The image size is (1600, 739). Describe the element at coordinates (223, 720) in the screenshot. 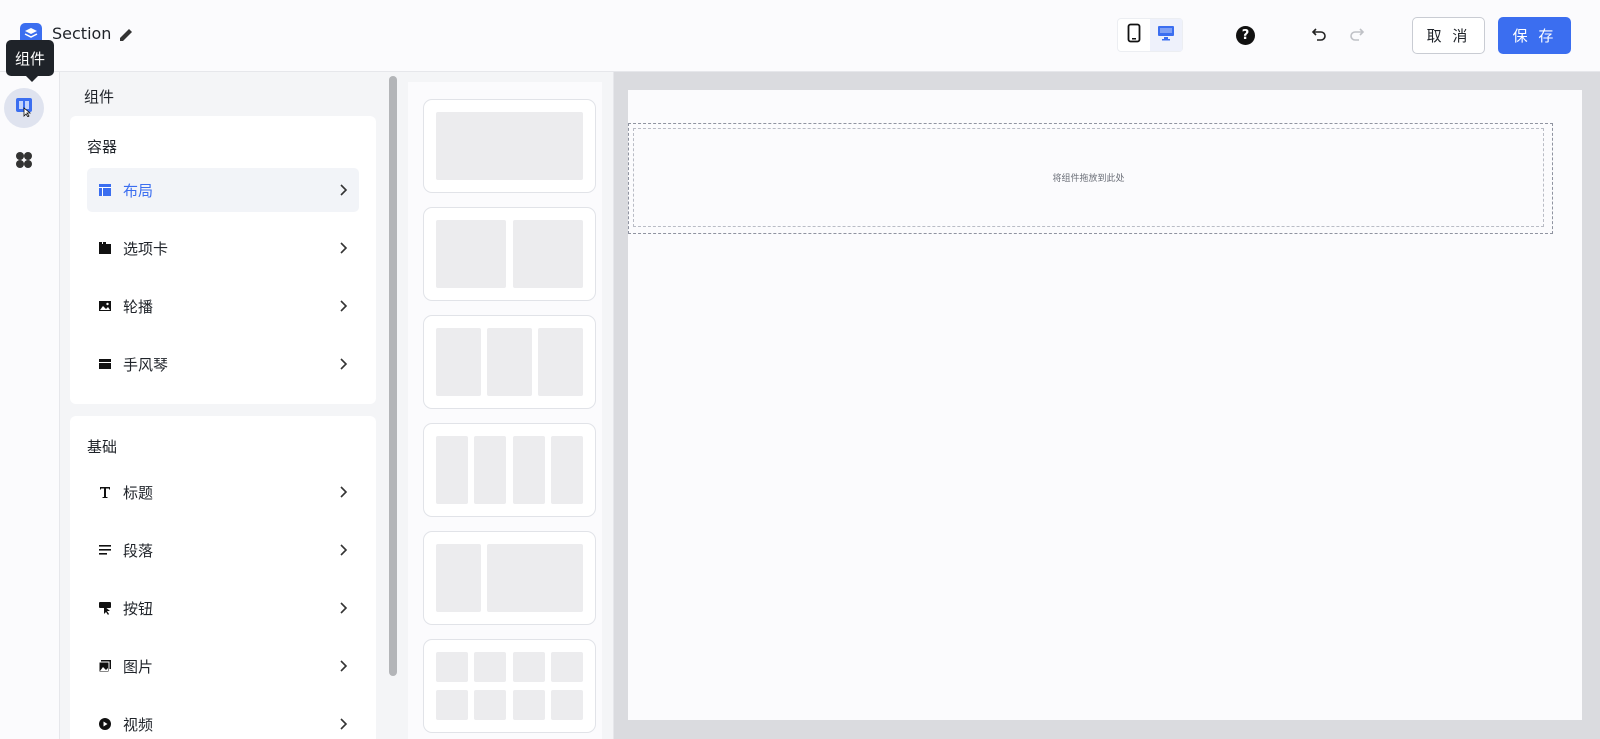

I see `item-video: 视频` at that location.